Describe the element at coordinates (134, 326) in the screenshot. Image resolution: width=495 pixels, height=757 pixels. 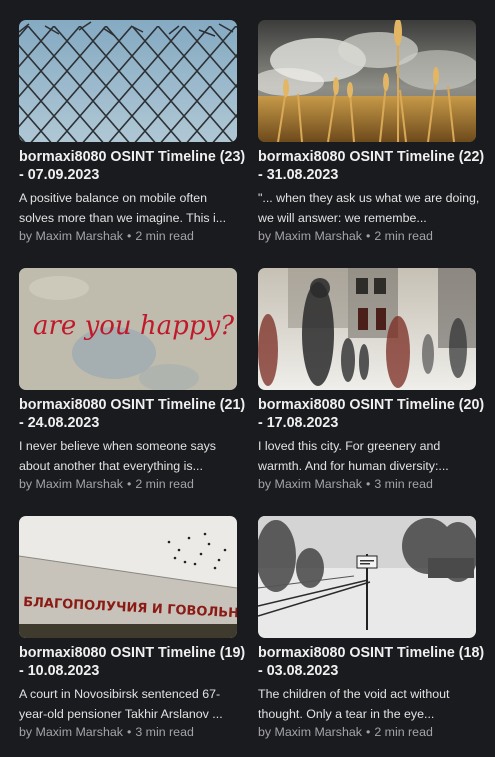
I see `graffiti-text: are you happy?` at that location.